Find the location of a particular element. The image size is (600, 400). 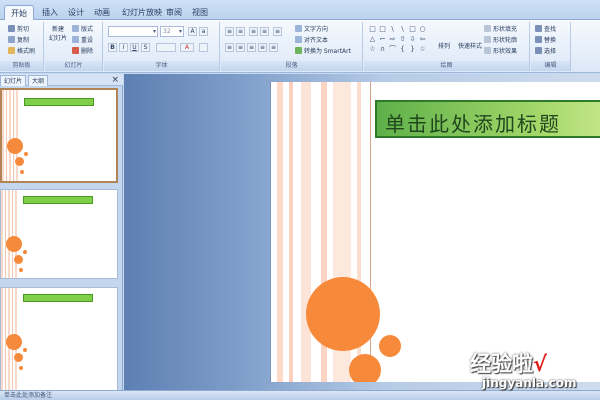

delete-icon is located at coordinates (75, 50).